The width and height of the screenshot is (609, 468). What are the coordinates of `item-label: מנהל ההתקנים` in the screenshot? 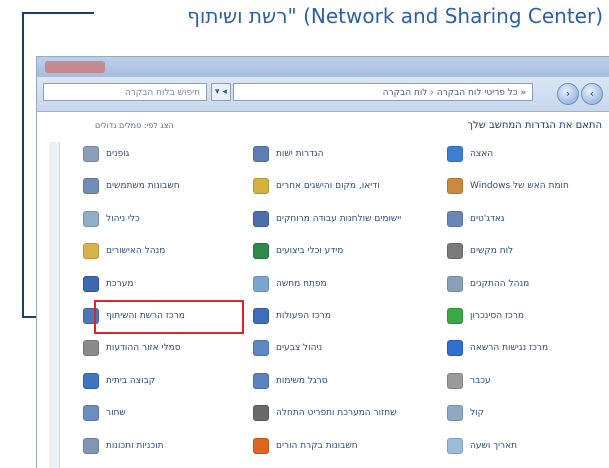 It's located at (500, 283).